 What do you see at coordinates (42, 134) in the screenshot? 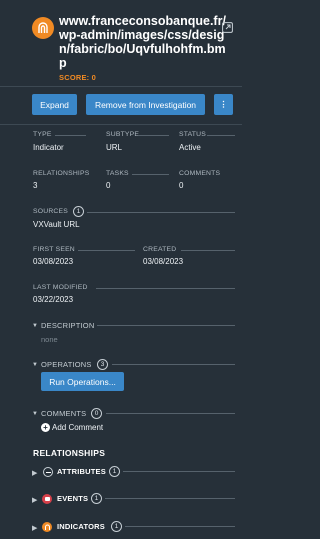
I see `type-label: TYPE` at bounding box center [42, 134].